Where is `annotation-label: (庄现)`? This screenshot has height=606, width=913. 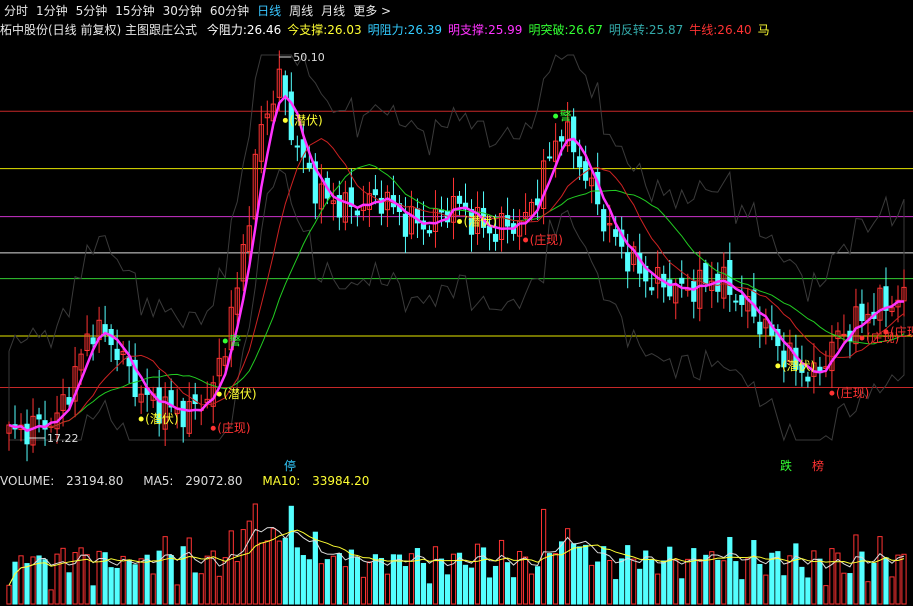
annotation-label: (庄现) is located at coordinates (901, 331).